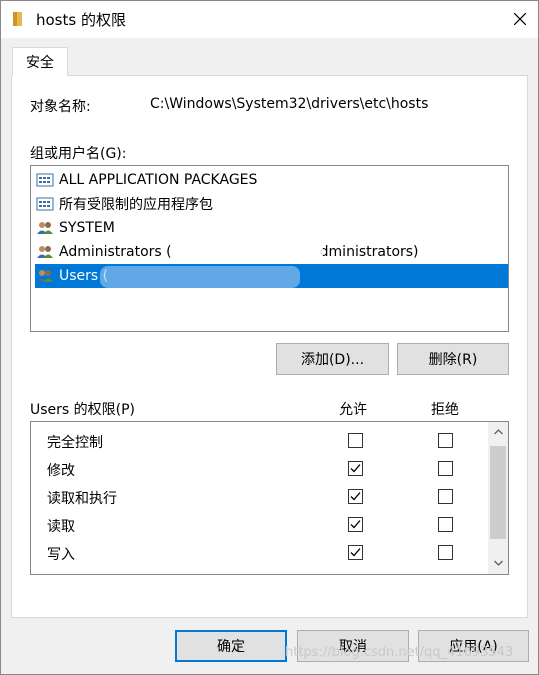 The image size is (539, 675). Describe the element at coordinates (369, 252) in the screenshot. I see `list-item-label-suffix: dministrators)` at that location.